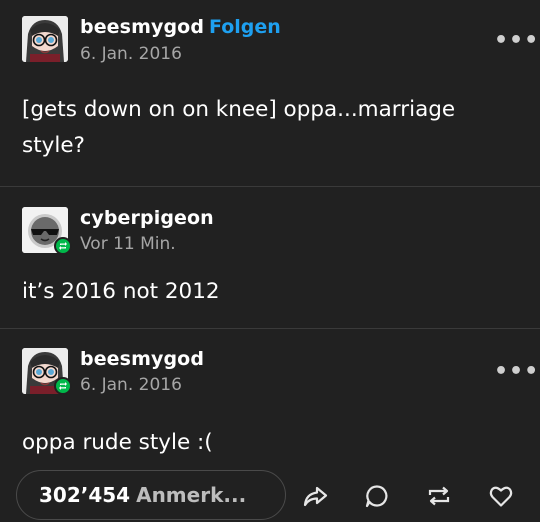  Describe the element at coordinates (501, 496) in the screenshot. I see `like-icon` at that location.